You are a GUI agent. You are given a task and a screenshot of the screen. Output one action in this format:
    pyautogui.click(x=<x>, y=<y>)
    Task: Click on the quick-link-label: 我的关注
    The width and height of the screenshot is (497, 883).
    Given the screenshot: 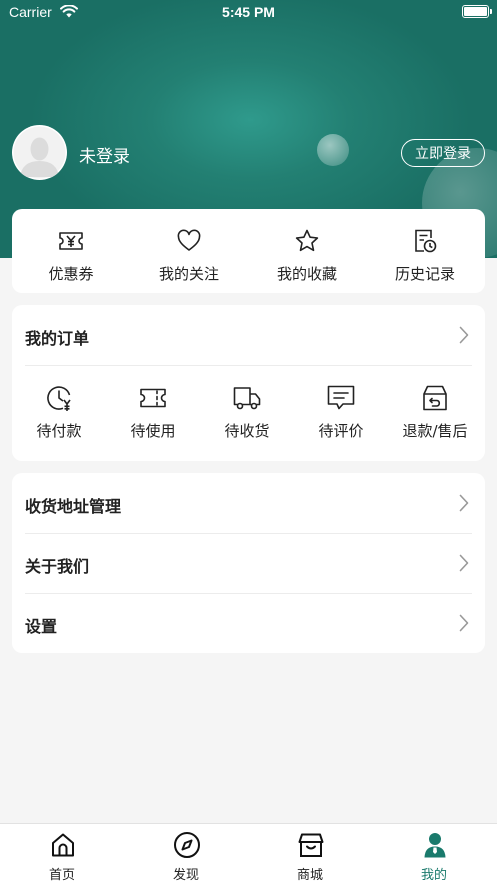 What is the action you would take?
    pyautogui.click(x=188, y=274)
    